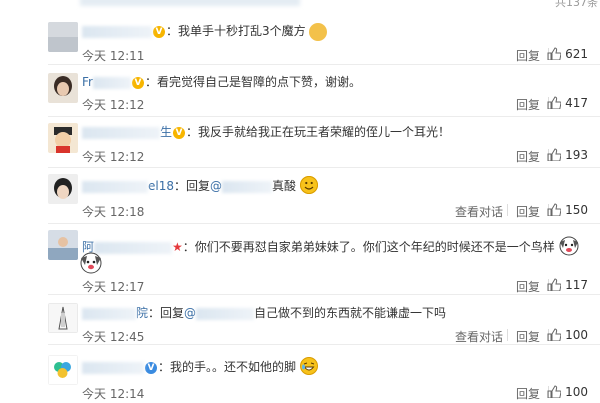 The height and width of the screenshot is (403, 600). I want to click on username-visible: 院, so click(142, 313).